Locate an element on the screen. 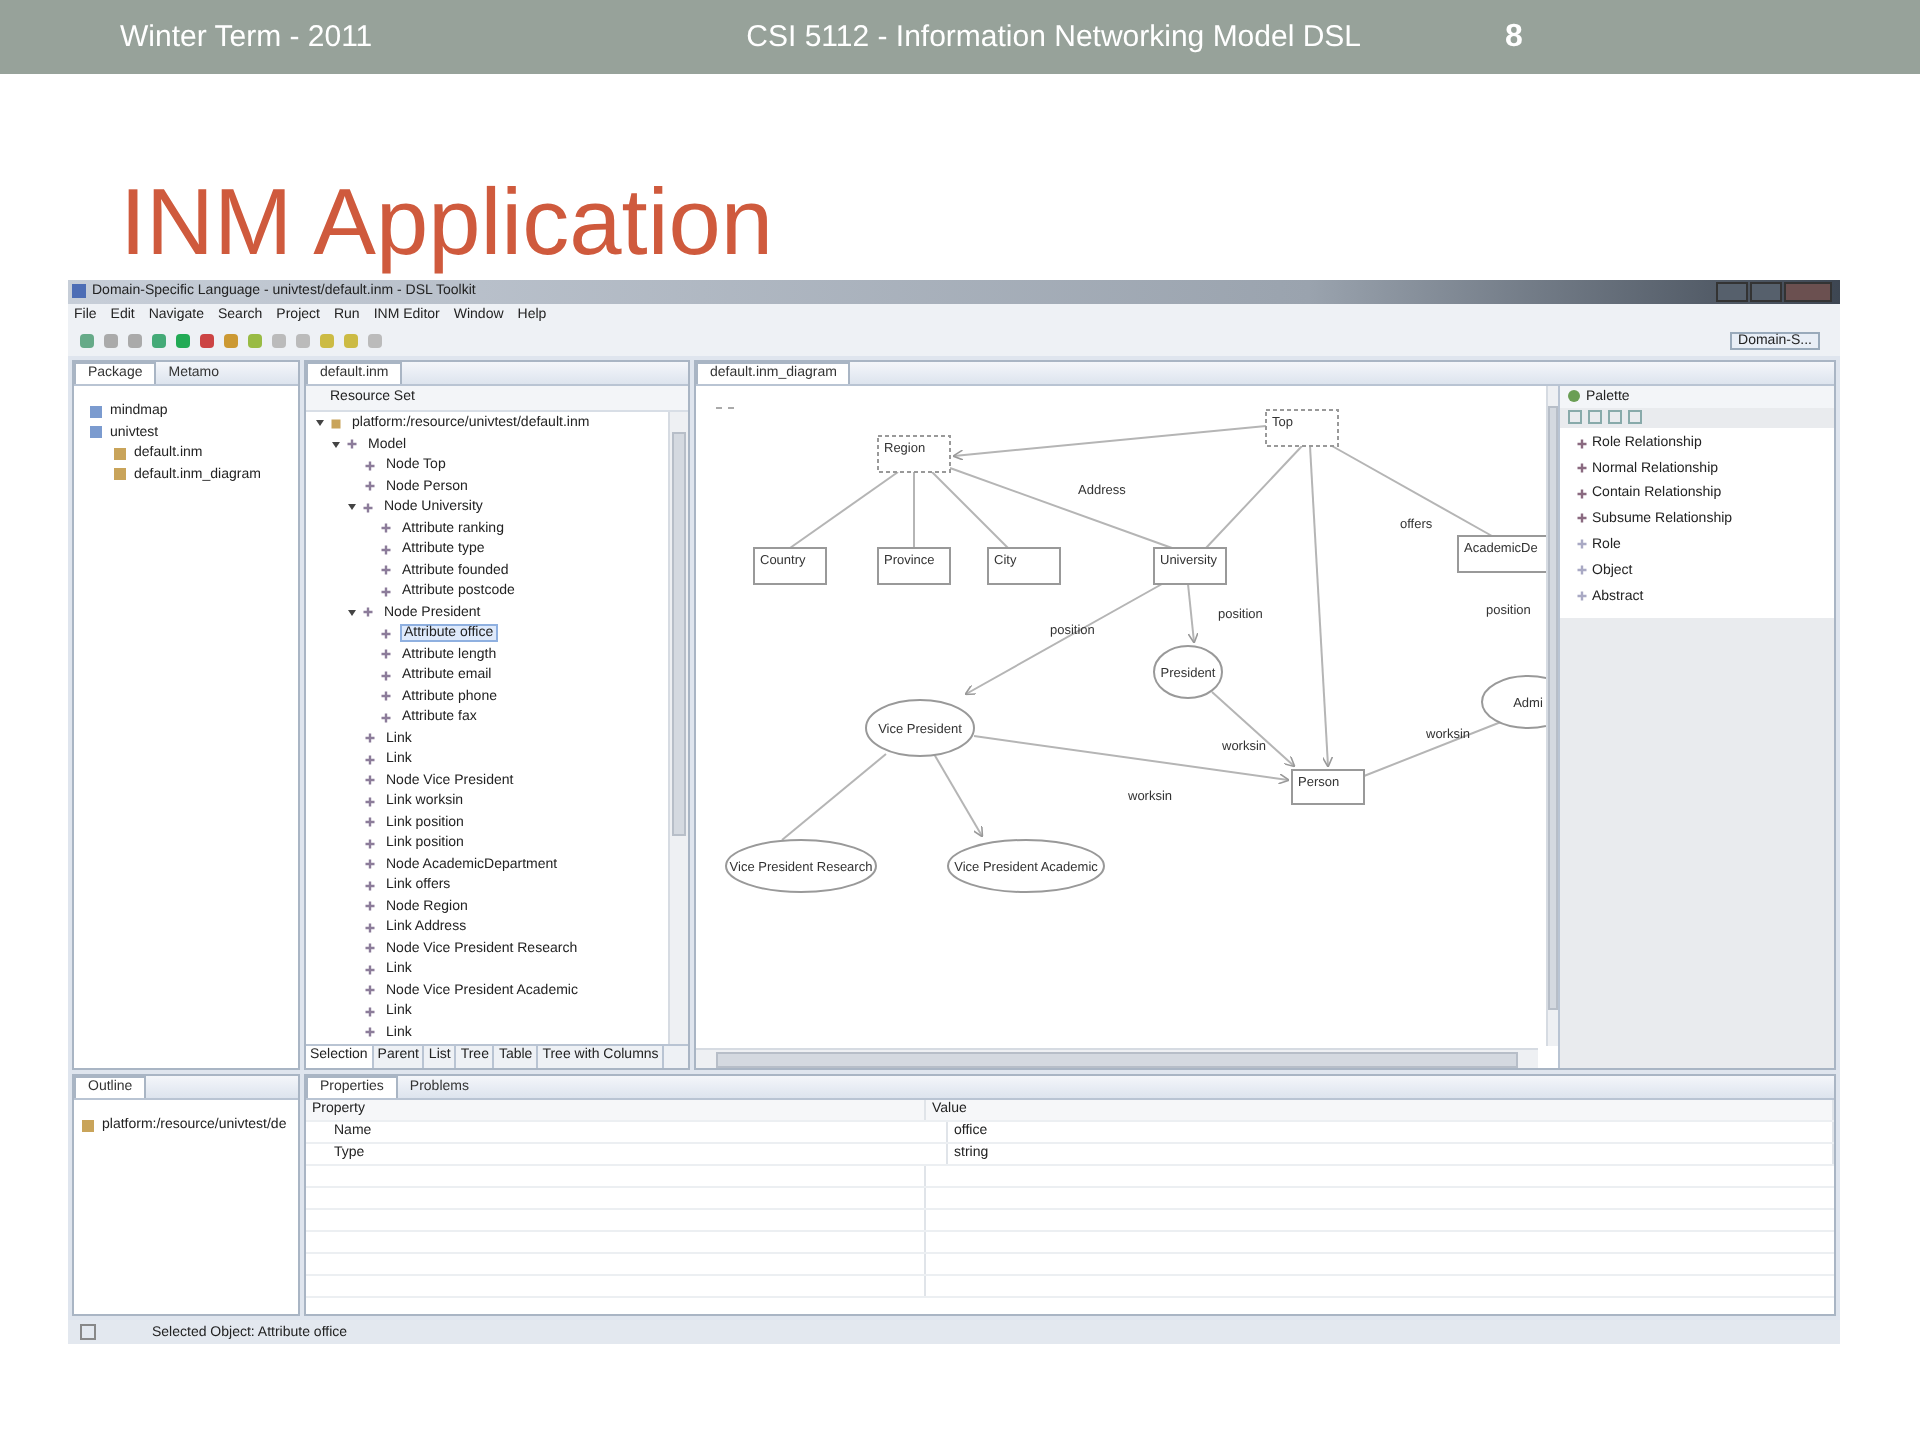  slide-title: INM Application is located at coordinates (448, 222).